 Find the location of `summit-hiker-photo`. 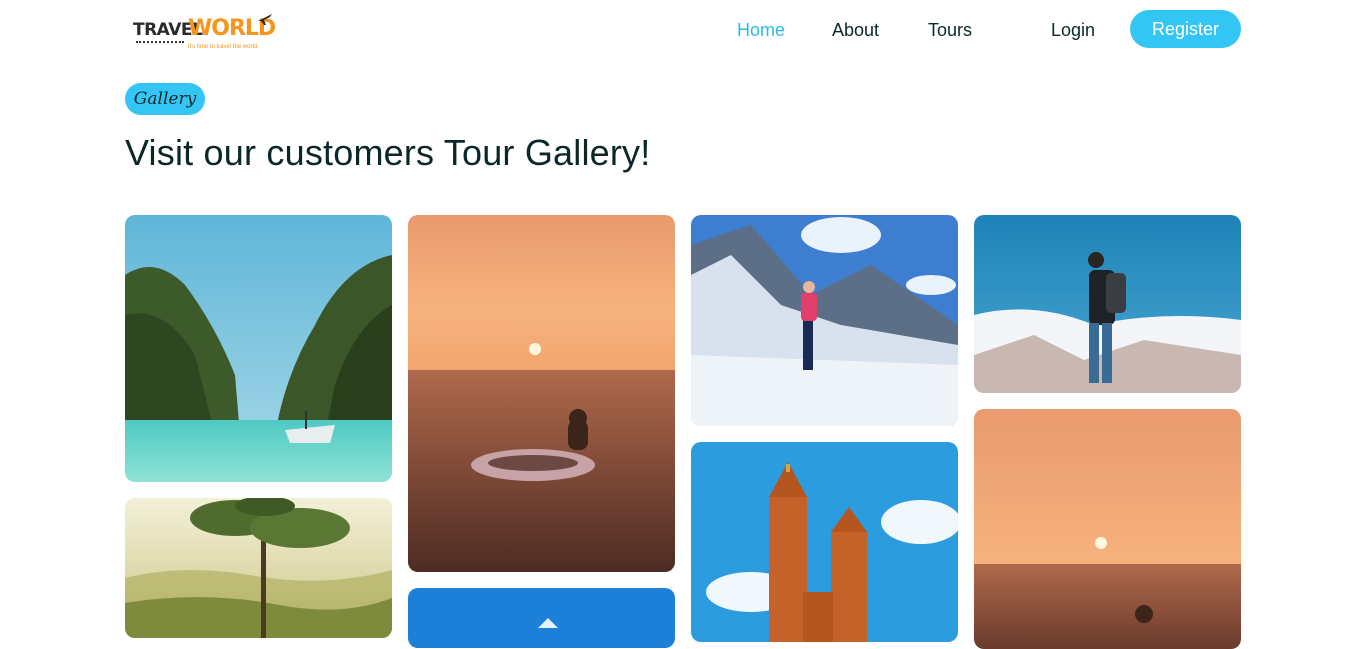

summit-hiker-photo is located at coordinates (1107, 304).